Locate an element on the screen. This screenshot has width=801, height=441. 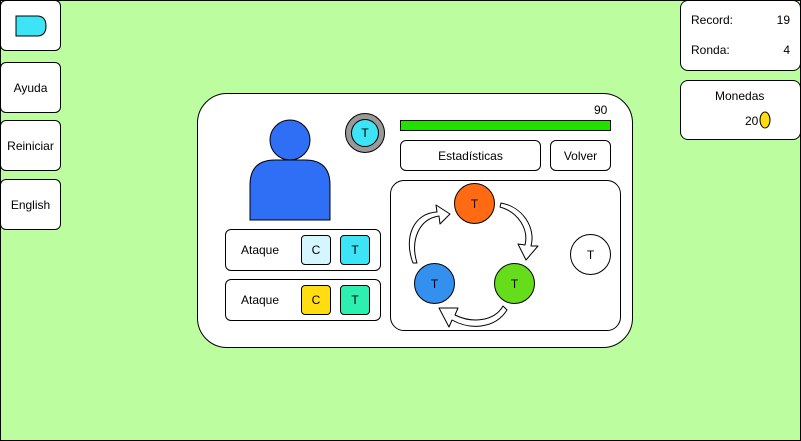
extra-type-node-label: T is located at coordinates (590, 254).